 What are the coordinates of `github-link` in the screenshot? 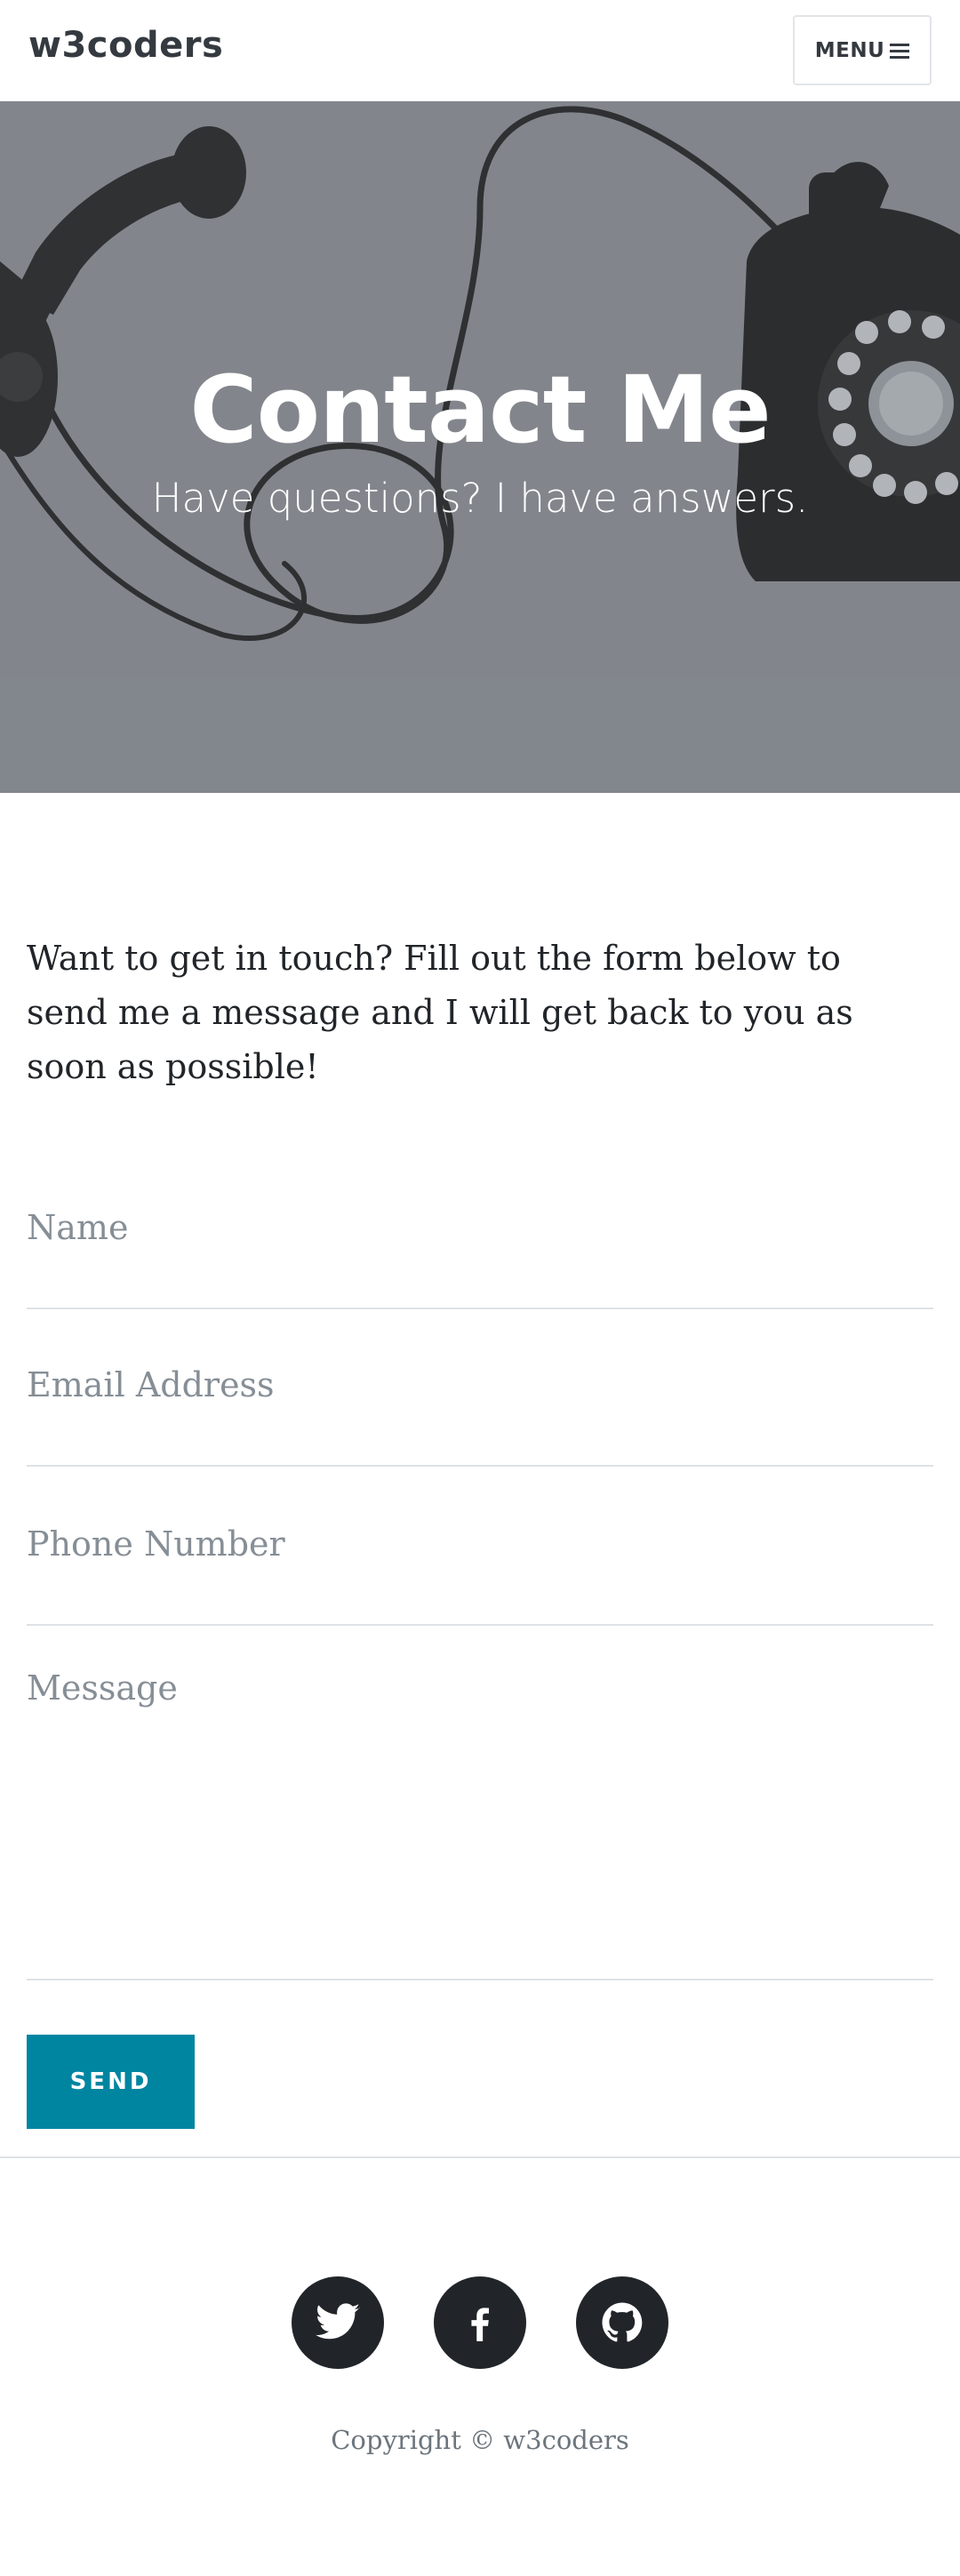 It's located at (622, 2322).